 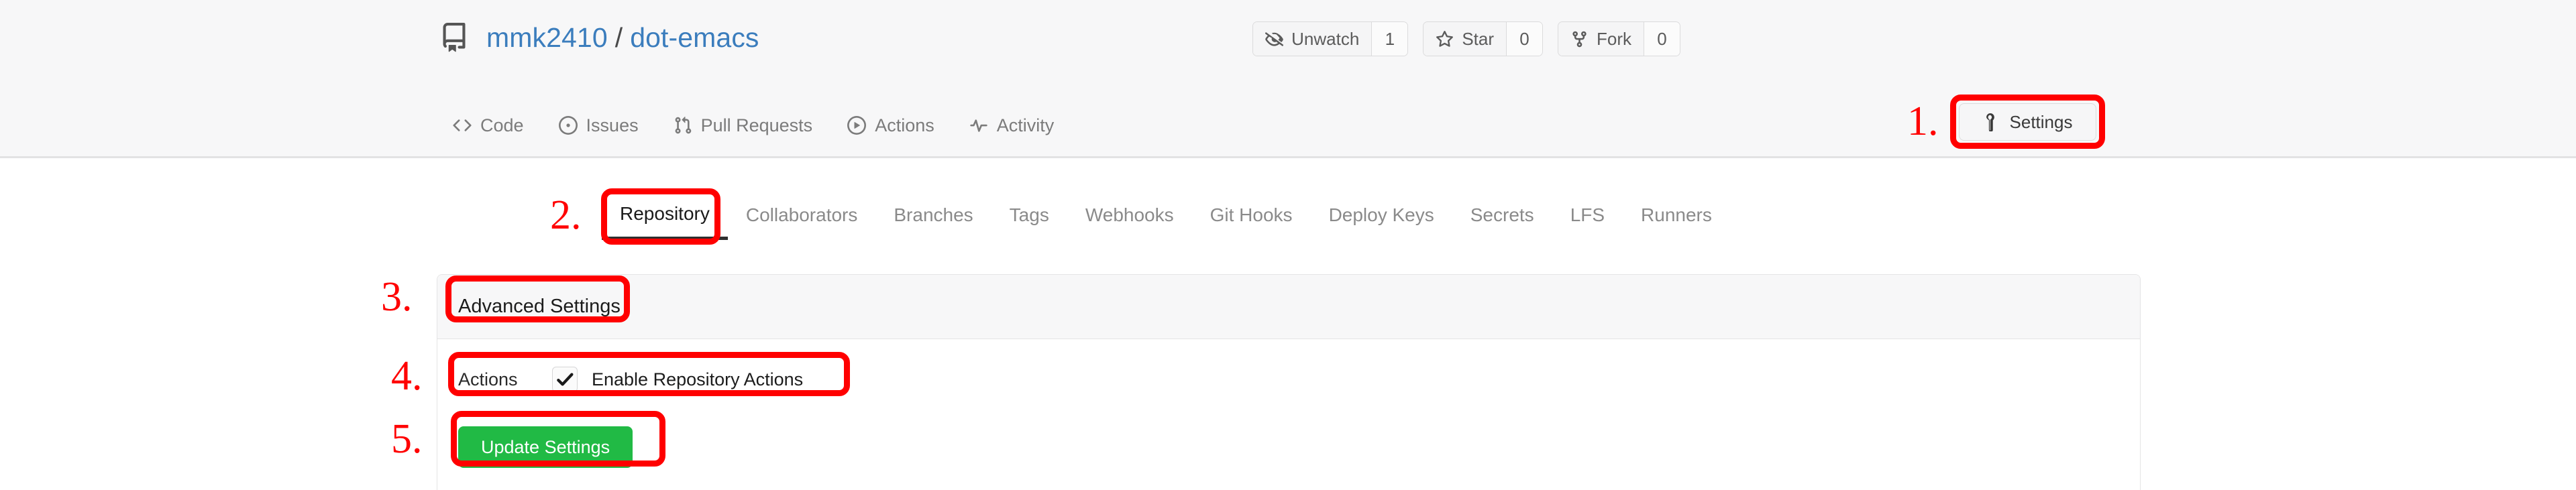 I want to click on checkbox-box, so click(x=565, y=379).